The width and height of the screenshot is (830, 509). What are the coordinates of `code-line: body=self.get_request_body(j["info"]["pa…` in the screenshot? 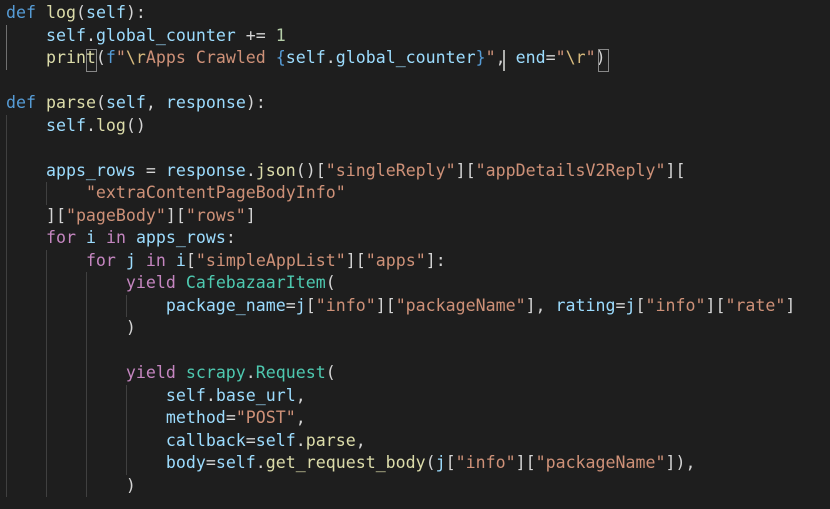 It's located at (351, 463).